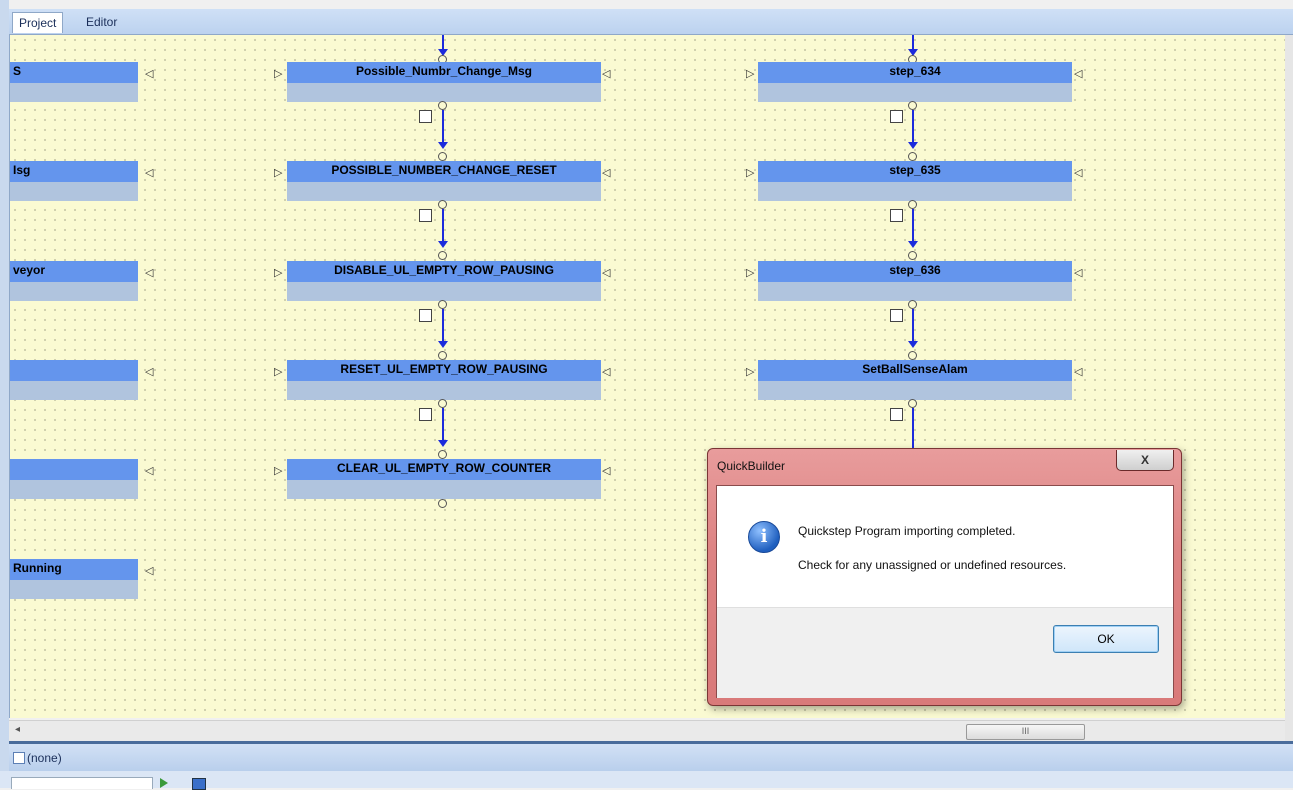  Describe the element at coordinates (764, 537) in the screenshot. I see `info-icon: i` at that location.